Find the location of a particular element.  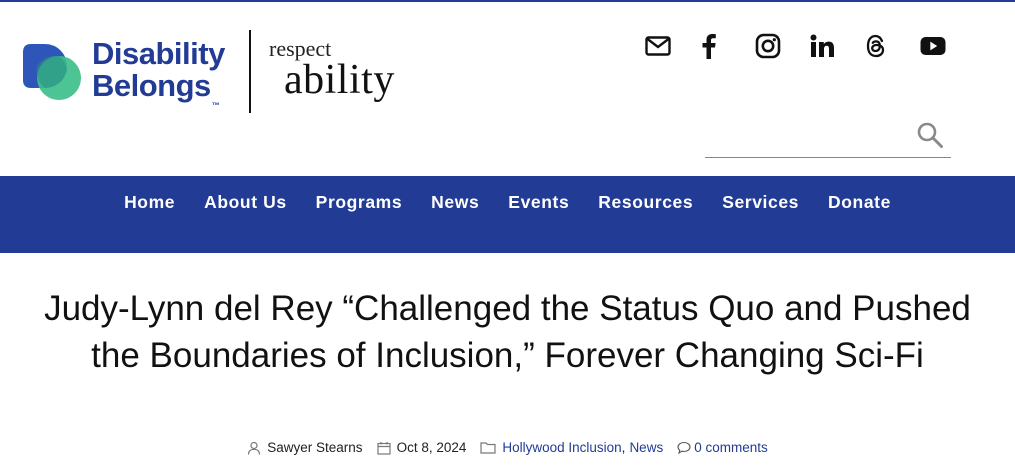

youtube-icon is located at coordinates (933, 46).